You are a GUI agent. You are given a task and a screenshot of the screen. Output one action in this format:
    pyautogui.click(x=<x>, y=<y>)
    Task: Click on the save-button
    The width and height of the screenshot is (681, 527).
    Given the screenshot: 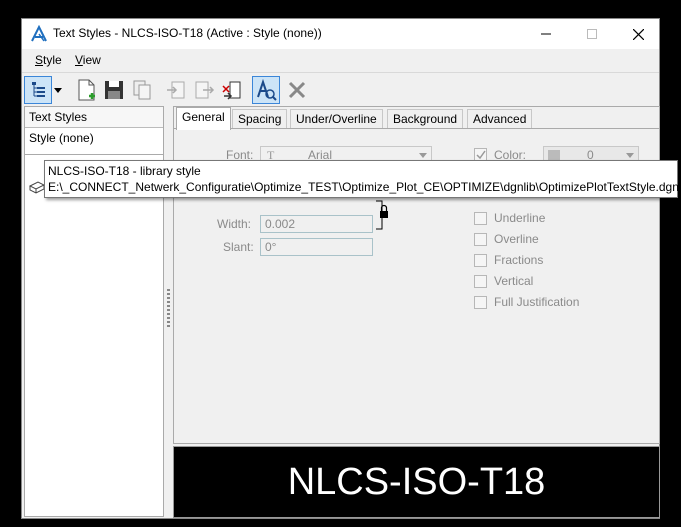 What is the action you would take?
    pyautogui.click(x=114, y=90)
    